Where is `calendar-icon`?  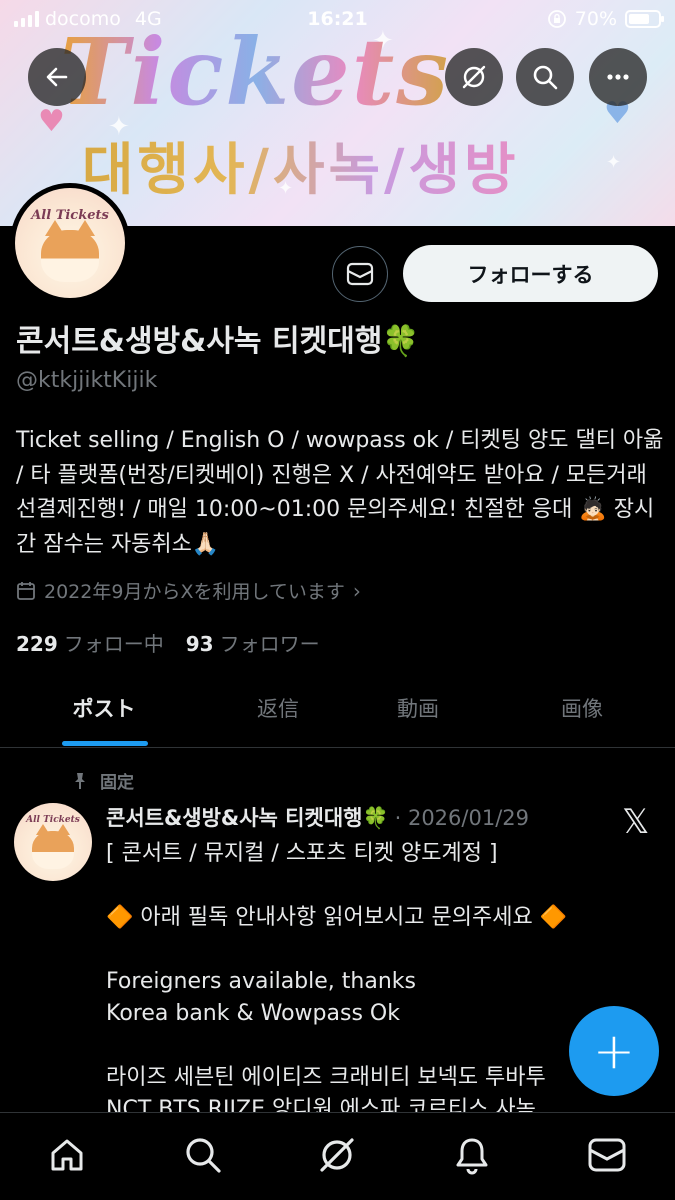 calendar-icon is located at coordinates (26, 590).